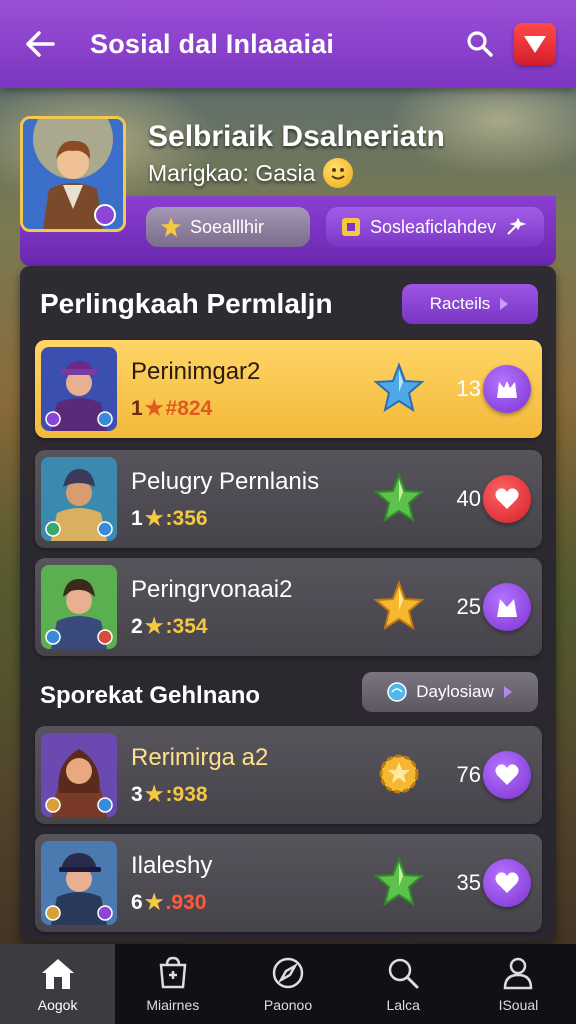 The width and height of the screenshot is (576, 1024). I want to click on profile-primary-label: Sosleaficlahdev, so click(433, 226).